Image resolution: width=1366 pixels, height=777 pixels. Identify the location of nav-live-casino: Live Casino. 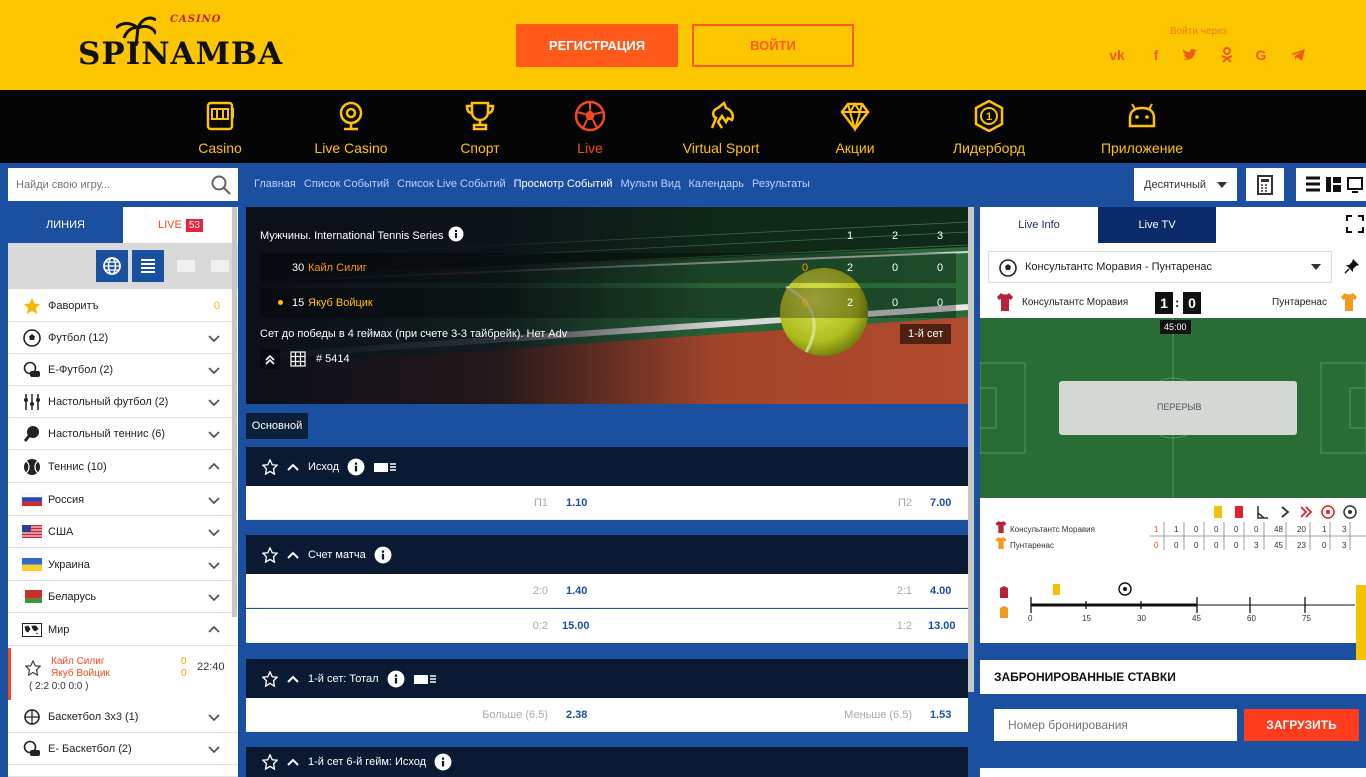
(351, 128).